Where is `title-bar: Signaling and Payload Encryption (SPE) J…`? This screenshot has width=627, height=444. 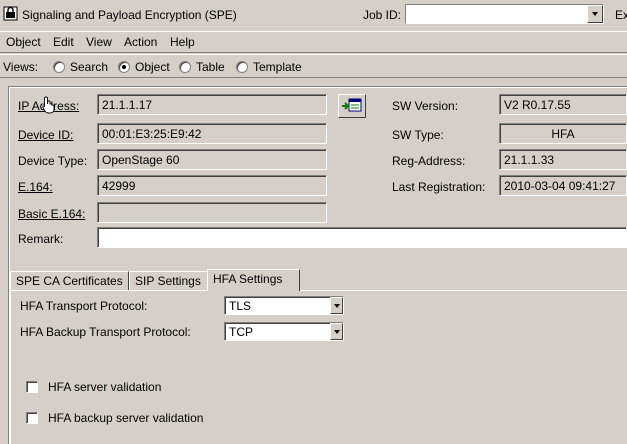 title-bar: Signaling and Payload Encryption (SPE) J… is located at coordinates (313, 15).